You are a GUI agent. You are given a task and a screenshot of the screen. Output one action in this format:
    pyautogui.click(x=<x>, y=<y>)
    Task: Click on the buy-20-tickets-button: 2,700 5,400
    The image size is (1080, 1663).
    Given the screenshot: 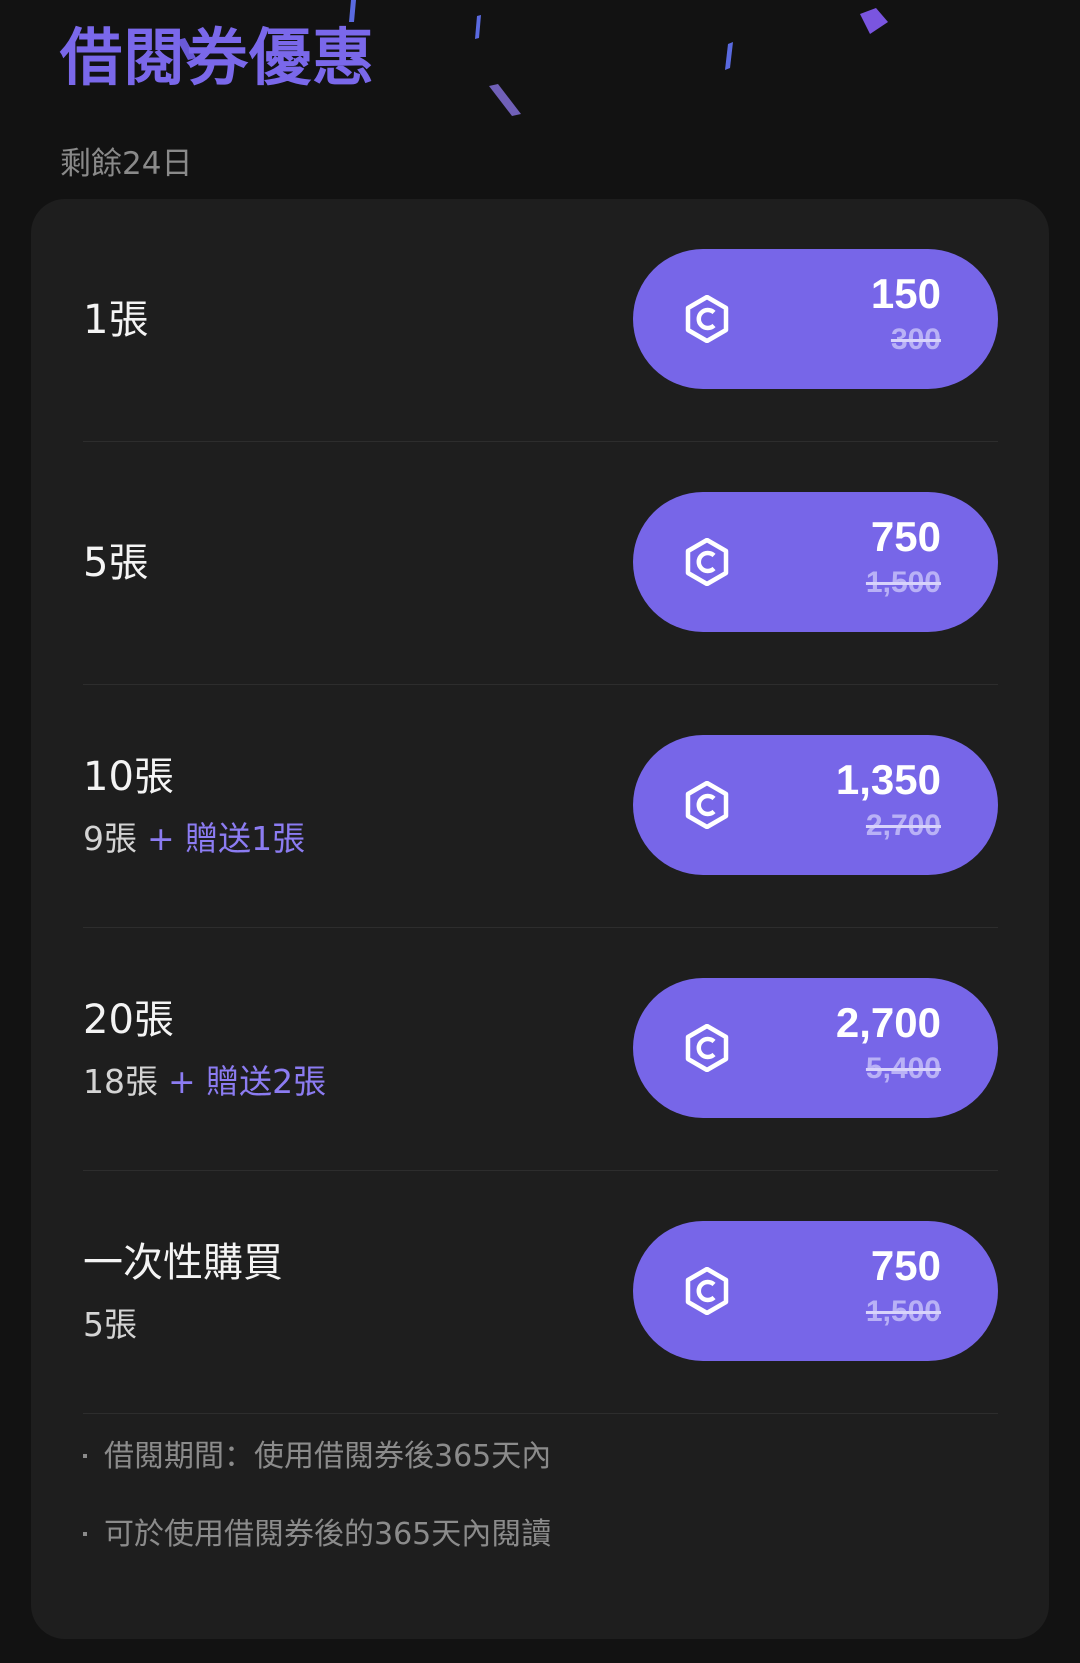 What is the action you would take?
    pyautogui.click(x=815, y=1048)
    